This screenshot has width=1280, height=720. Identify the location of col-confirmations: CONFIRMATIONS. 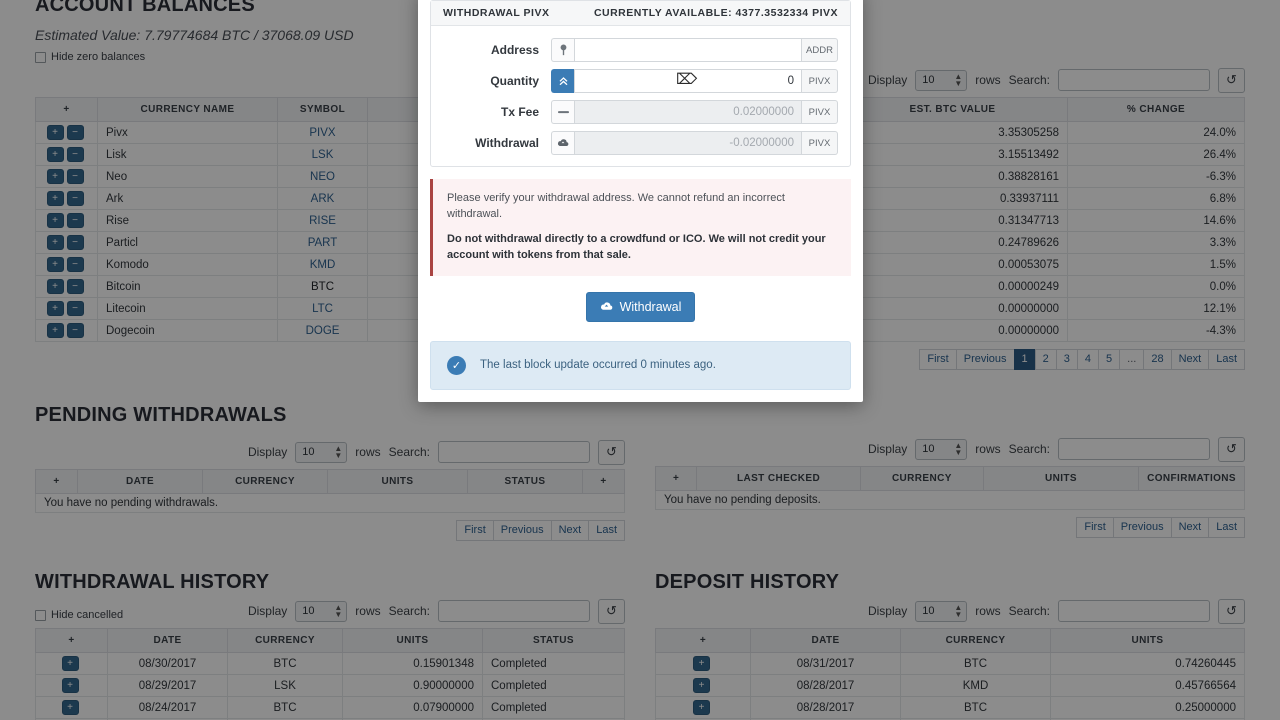
(1191, 478).